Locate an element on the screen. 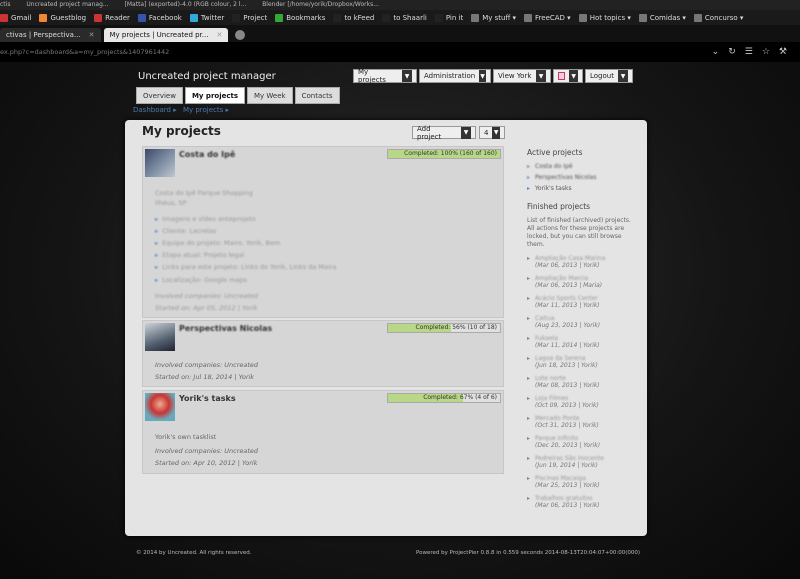 The image size is (800, 579). finished-project-name: Acácio Sports Center is located at coordinates (586, 298).